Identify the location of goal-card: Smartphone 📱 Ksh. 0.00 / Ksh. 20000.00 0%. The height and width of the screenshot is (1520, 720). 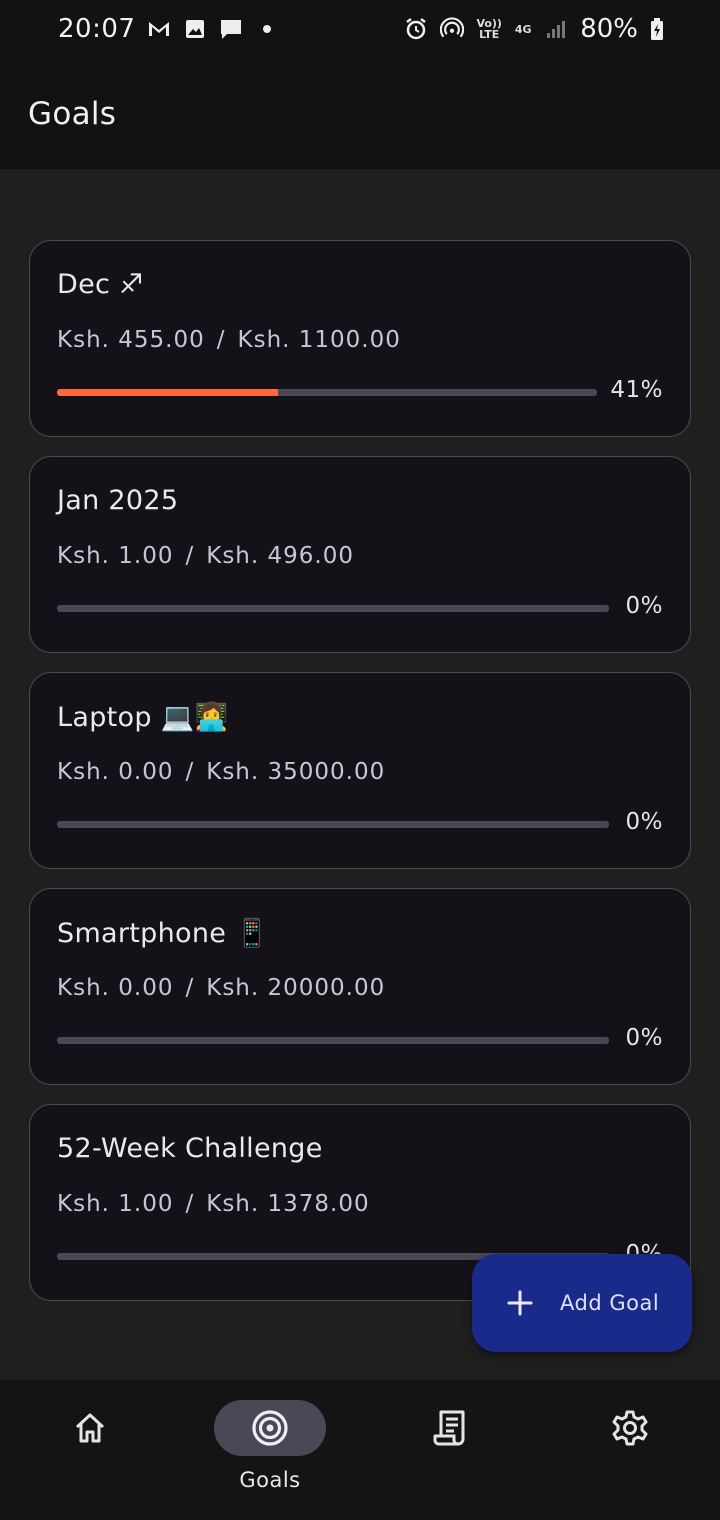
(360, 986).